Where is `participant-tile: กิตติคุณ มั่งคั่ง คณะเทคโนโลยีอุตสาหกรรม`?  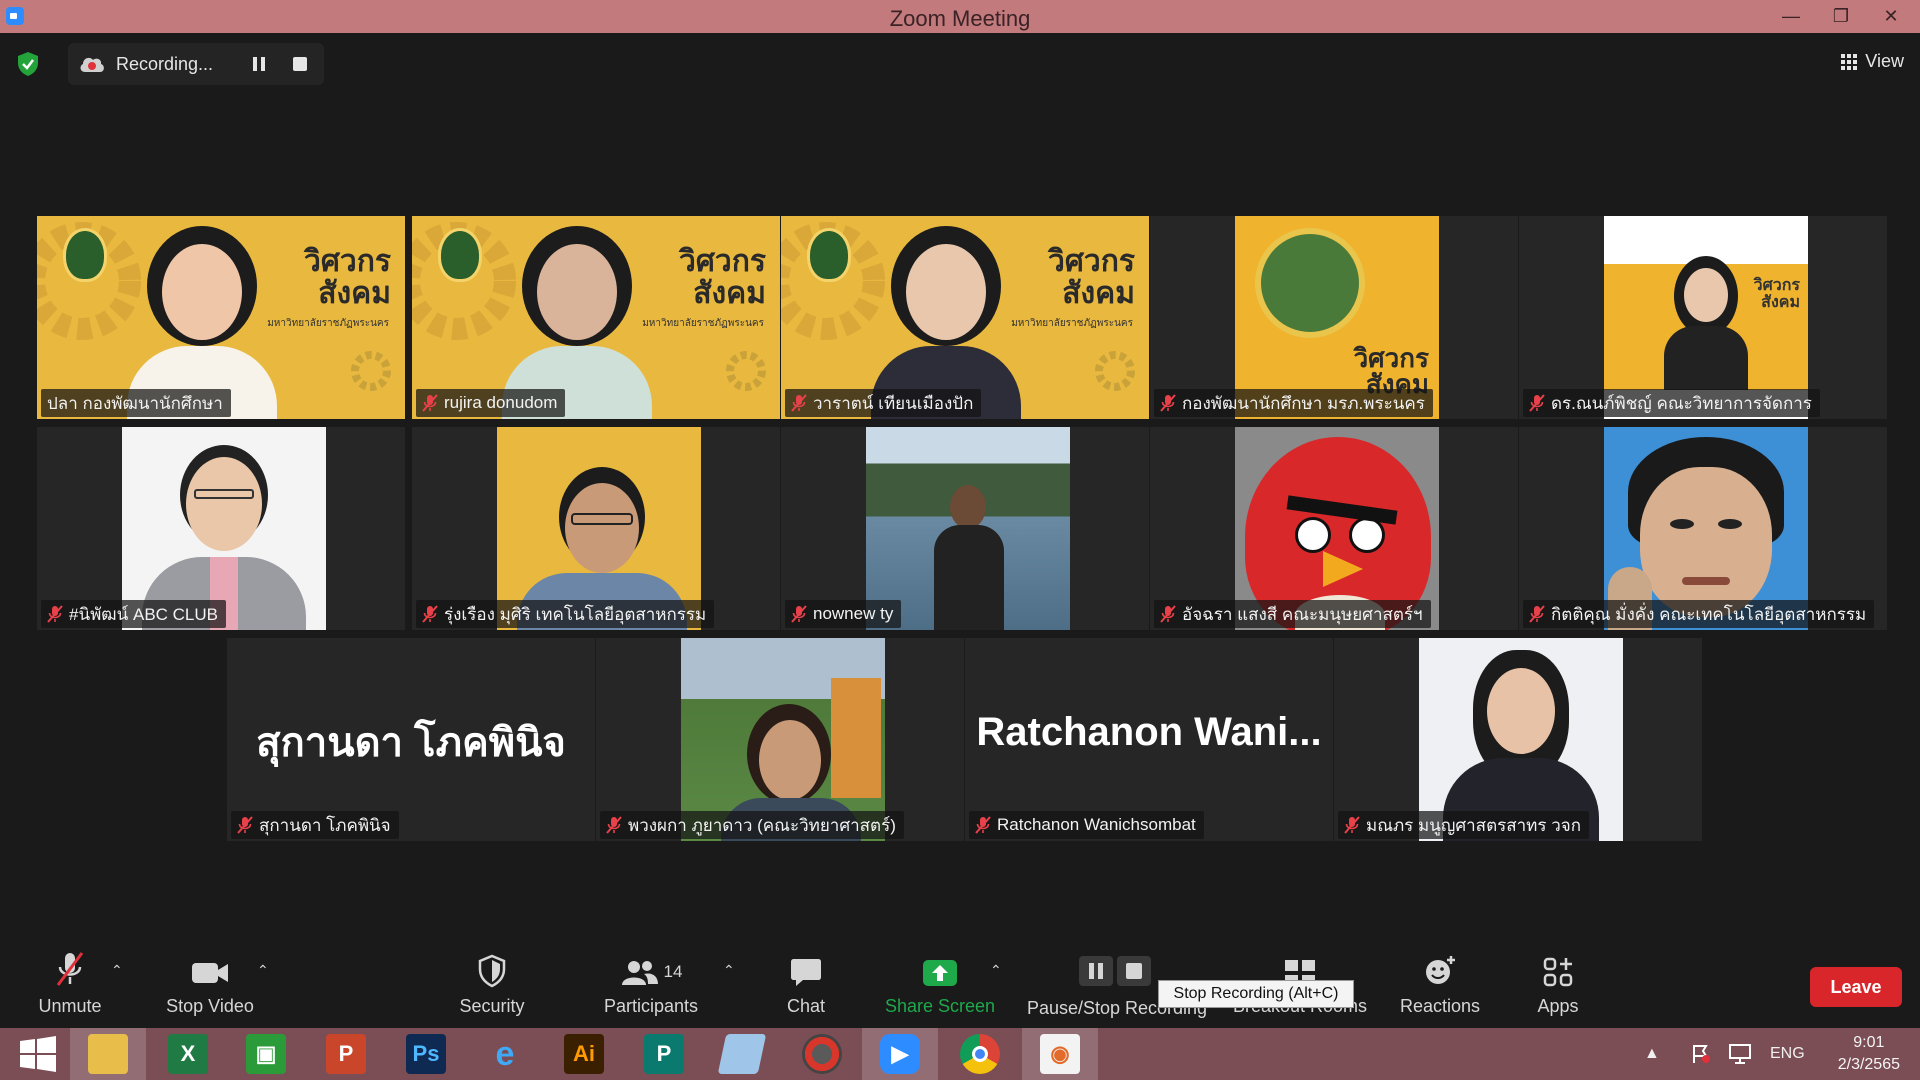 participant-tile: กิตติคุณ มั่งคั่ง คณะเทคโนโลยีอุตสาหกรรม is located at coordinates (1703, 528).